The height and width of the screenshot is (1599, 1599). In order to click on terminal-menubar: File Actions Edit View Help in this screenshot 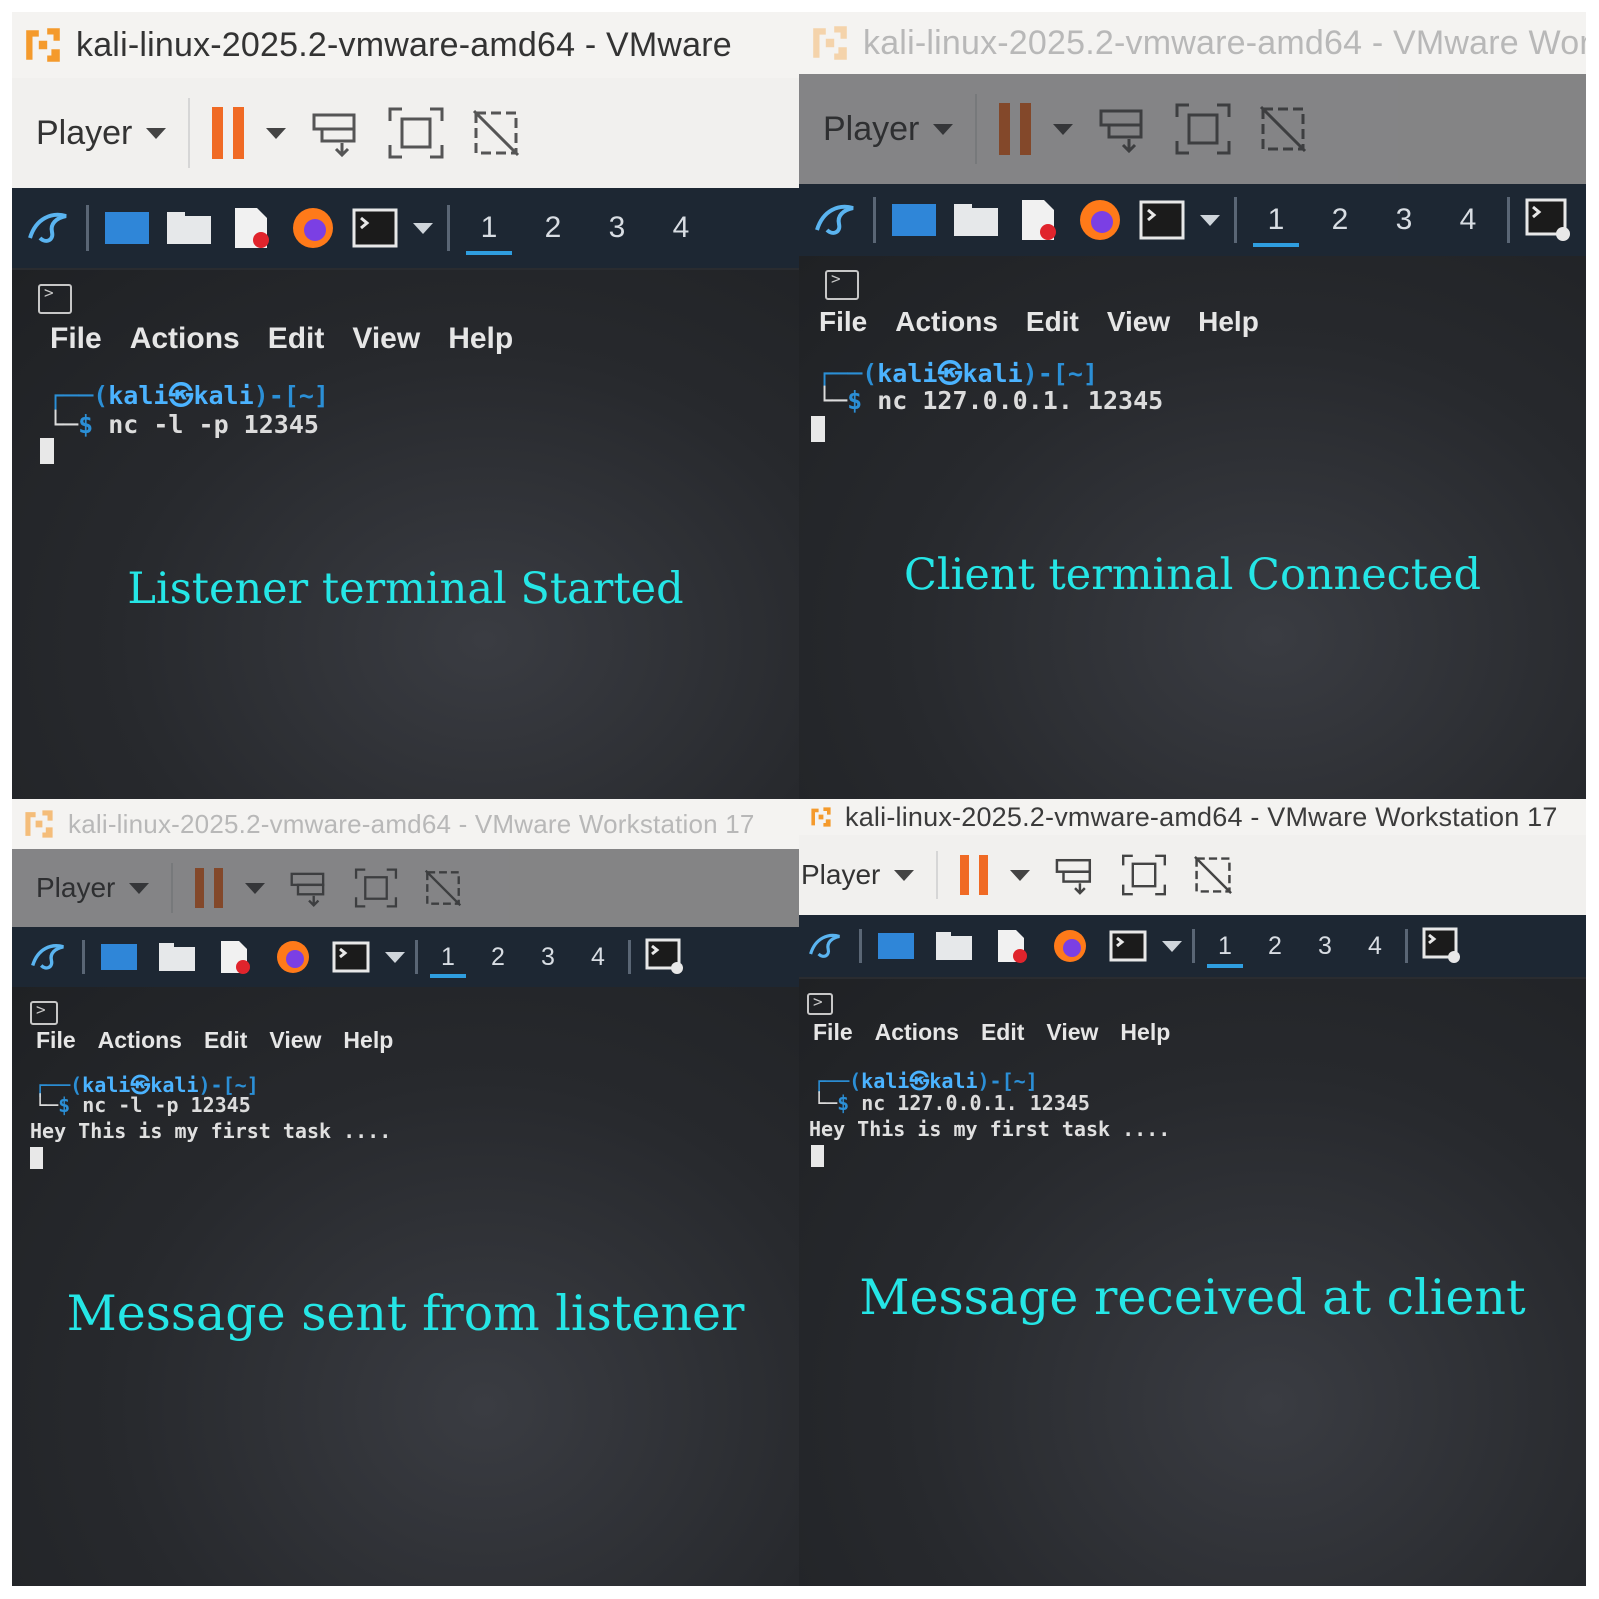, I will do `click(214, 1040)`.